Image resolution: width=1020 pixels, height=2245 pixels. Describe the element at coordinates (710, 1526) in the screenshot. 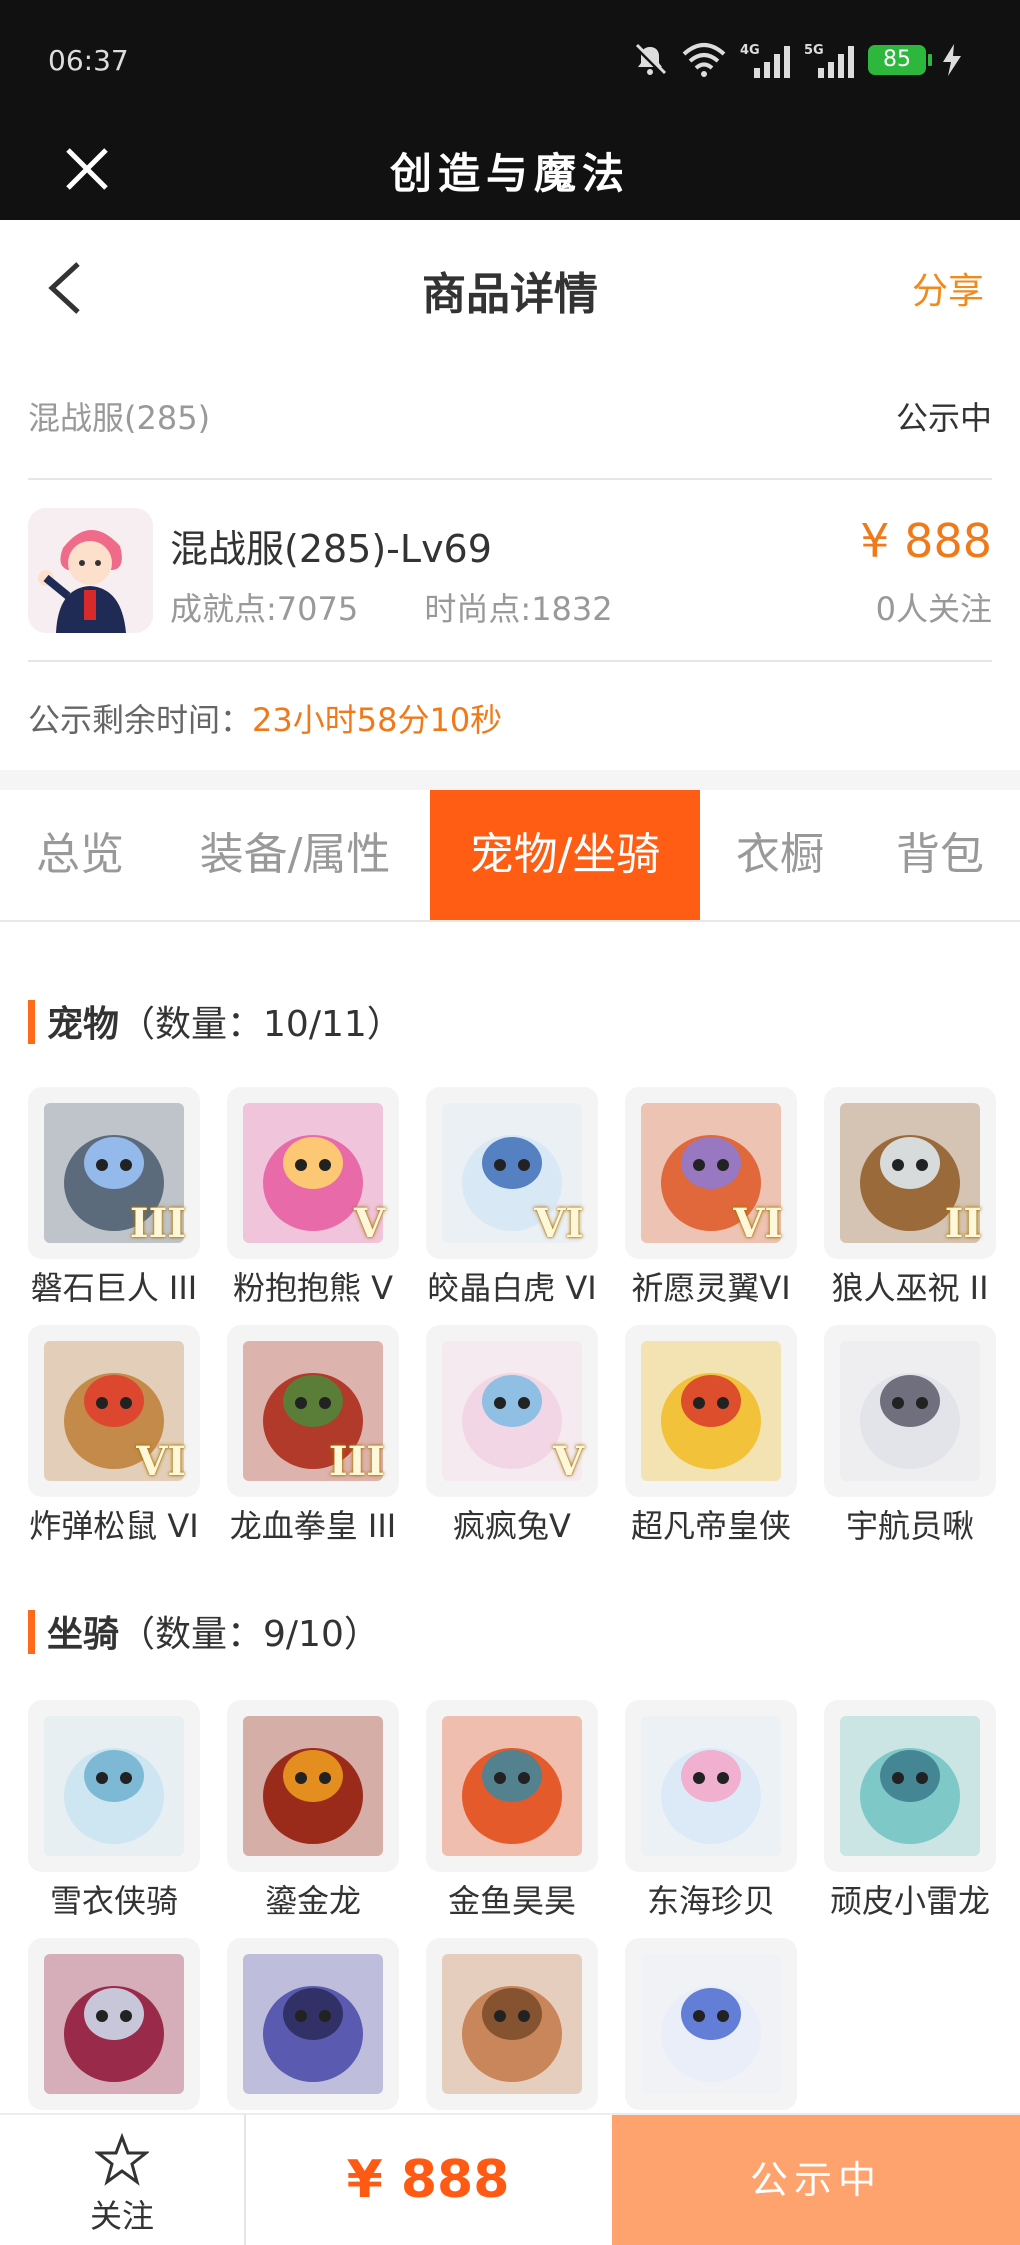

I see `item-label: 超凡帝皇侠` at that location.